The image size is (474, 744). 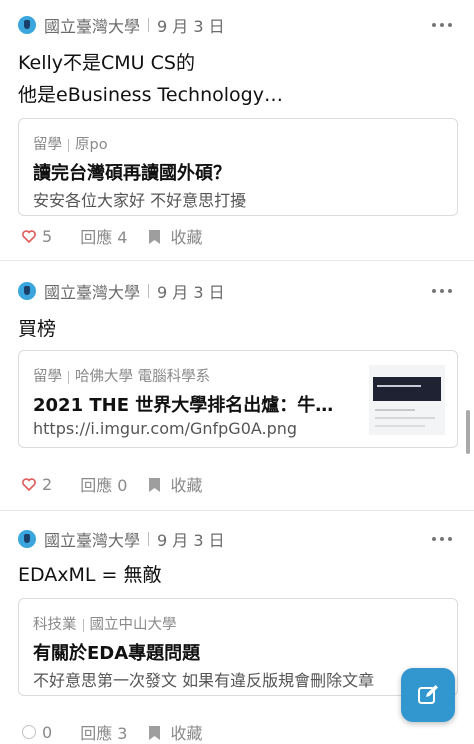 What do you see at coordinates (37, 329) in the screenshot?
I see `post-title-line: 買榜` at bounding box center [37, 329].